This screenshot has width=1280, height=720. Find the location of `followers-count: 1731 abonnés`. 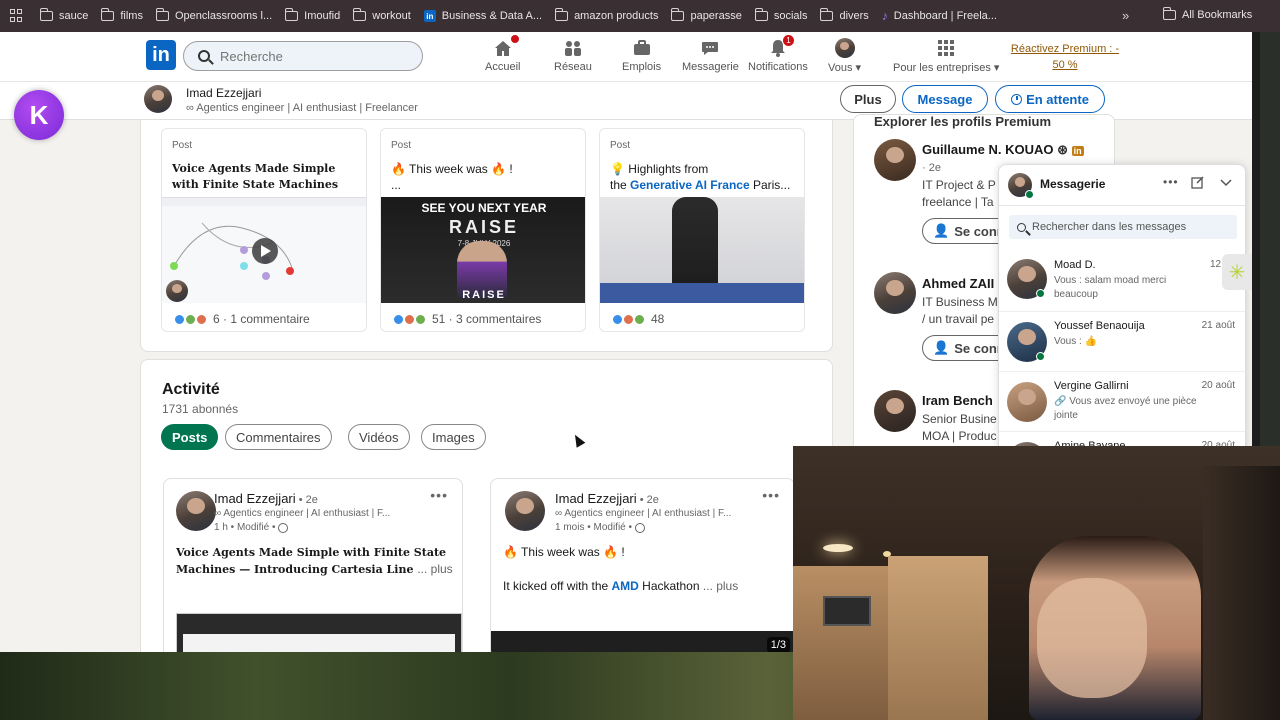

followers-count: 1731 abonnés is located at coordinates (200, 409).